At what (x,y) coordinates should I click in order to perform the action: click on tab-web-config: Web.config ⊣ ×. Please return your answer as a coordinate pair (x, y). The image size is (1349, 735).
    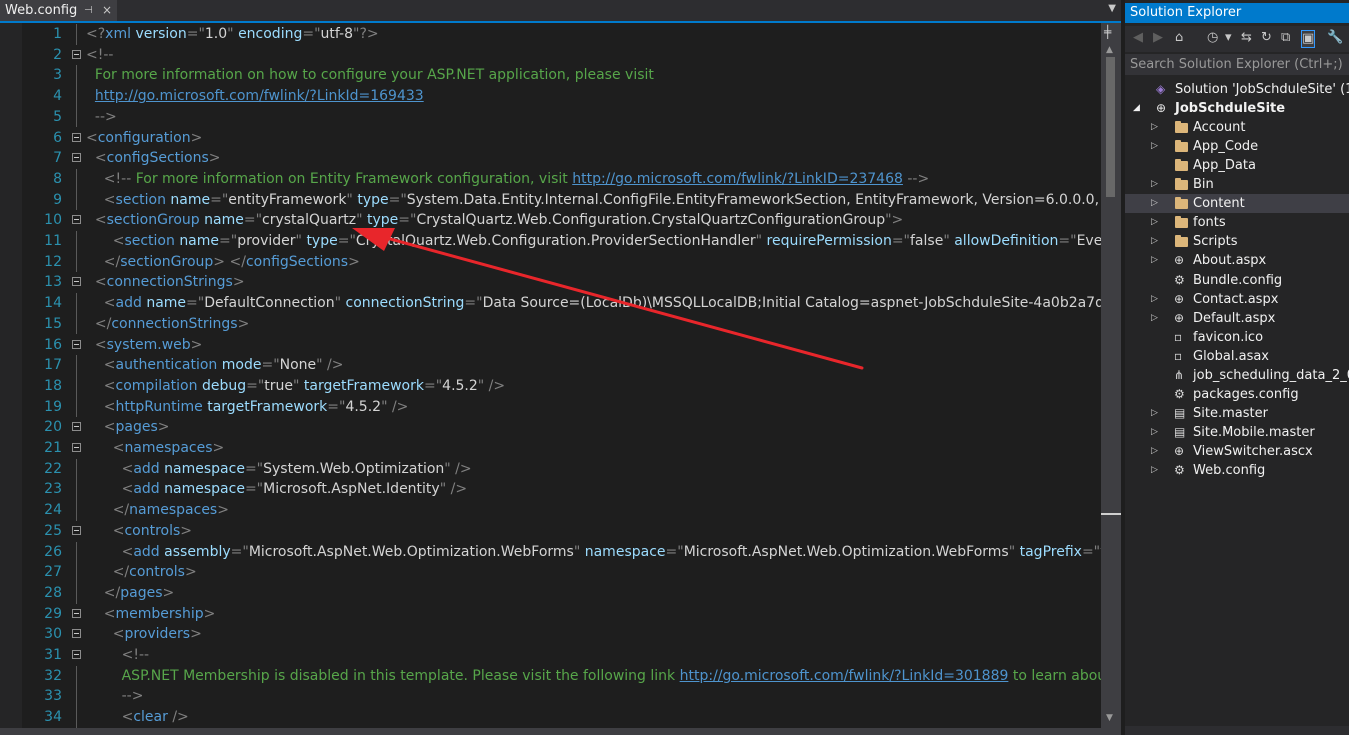
    Looking at the image, I should click on (58, 10).